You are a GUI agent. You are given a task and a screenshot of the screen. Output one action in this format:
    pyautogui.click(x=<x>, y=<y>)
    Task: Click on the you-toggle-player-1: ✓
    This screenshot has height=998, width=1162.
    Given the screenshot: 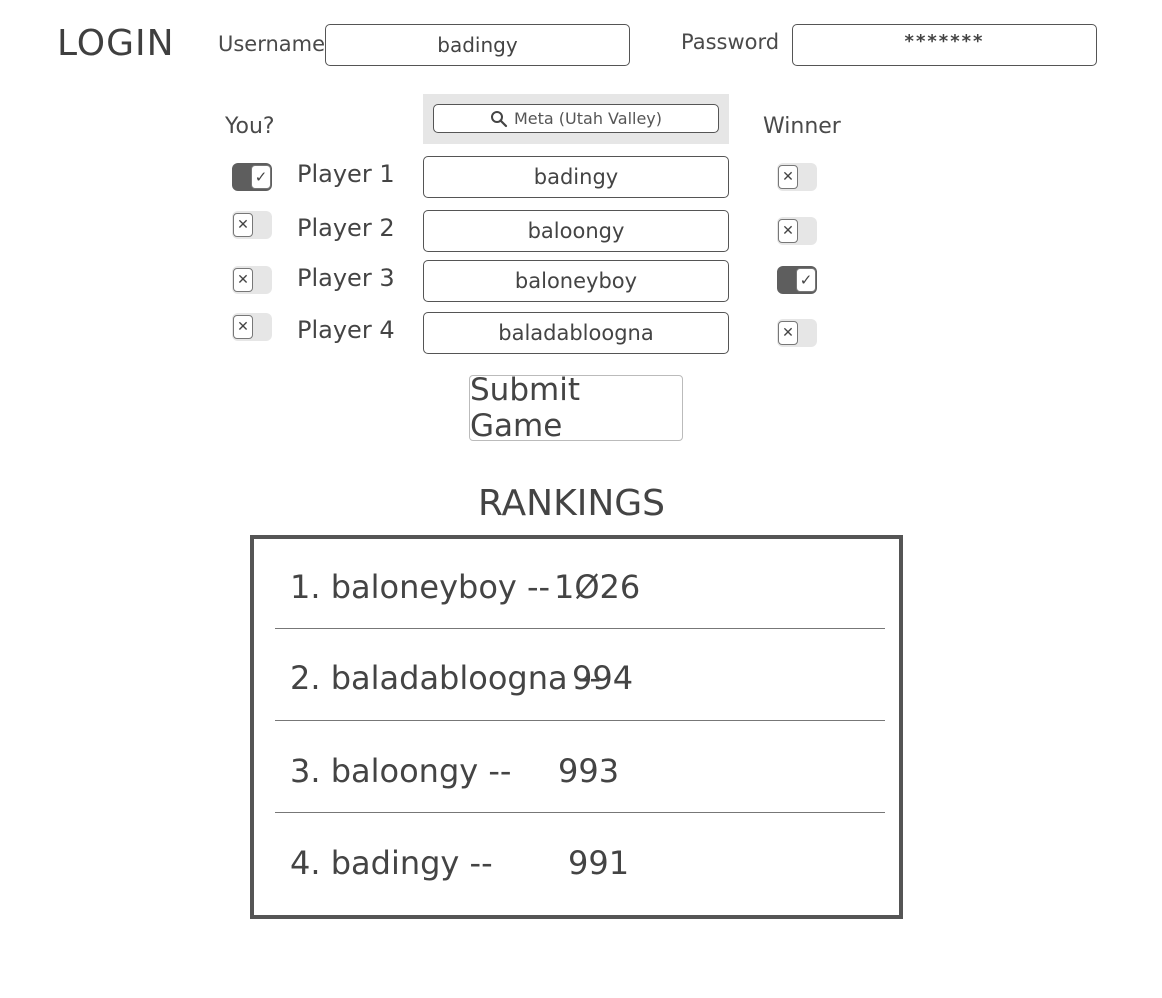 What is the action you would take?
    pyautogui.click(x=252, y=177)
    